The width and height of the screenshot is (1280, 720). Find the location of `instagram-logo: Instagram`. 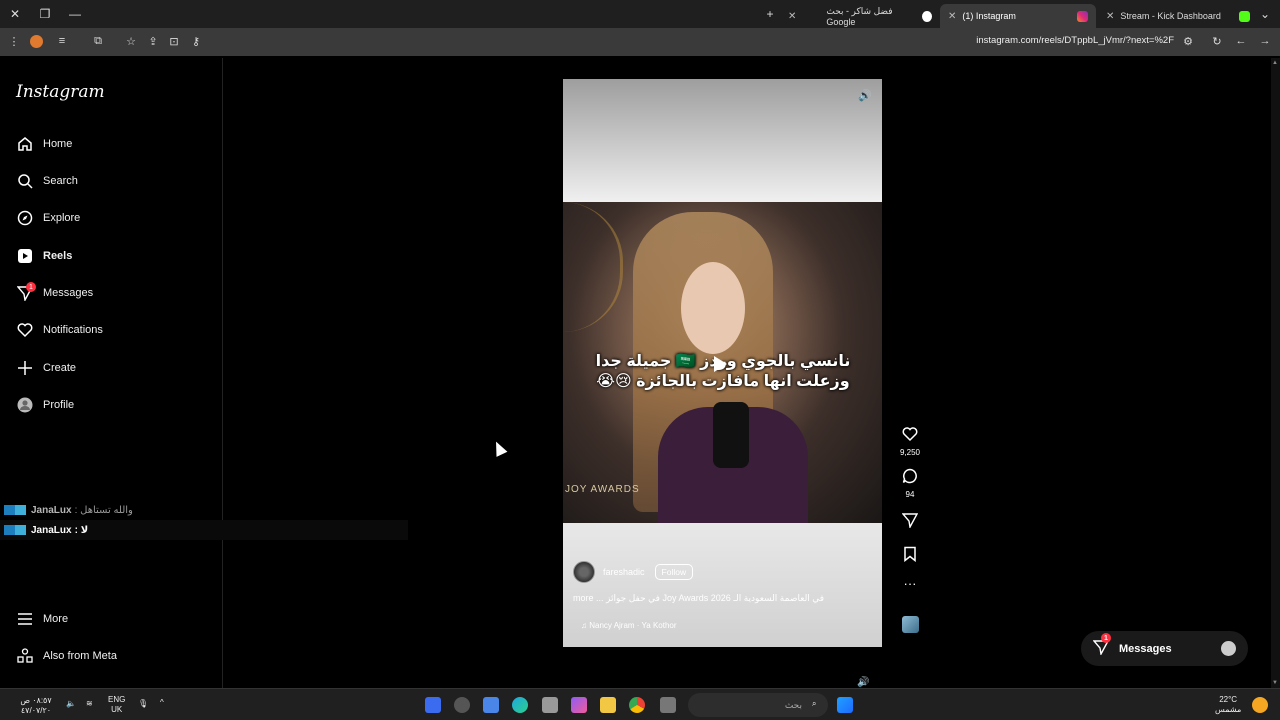

instagram-logo: Instagram is located at coordinates (60, 92).